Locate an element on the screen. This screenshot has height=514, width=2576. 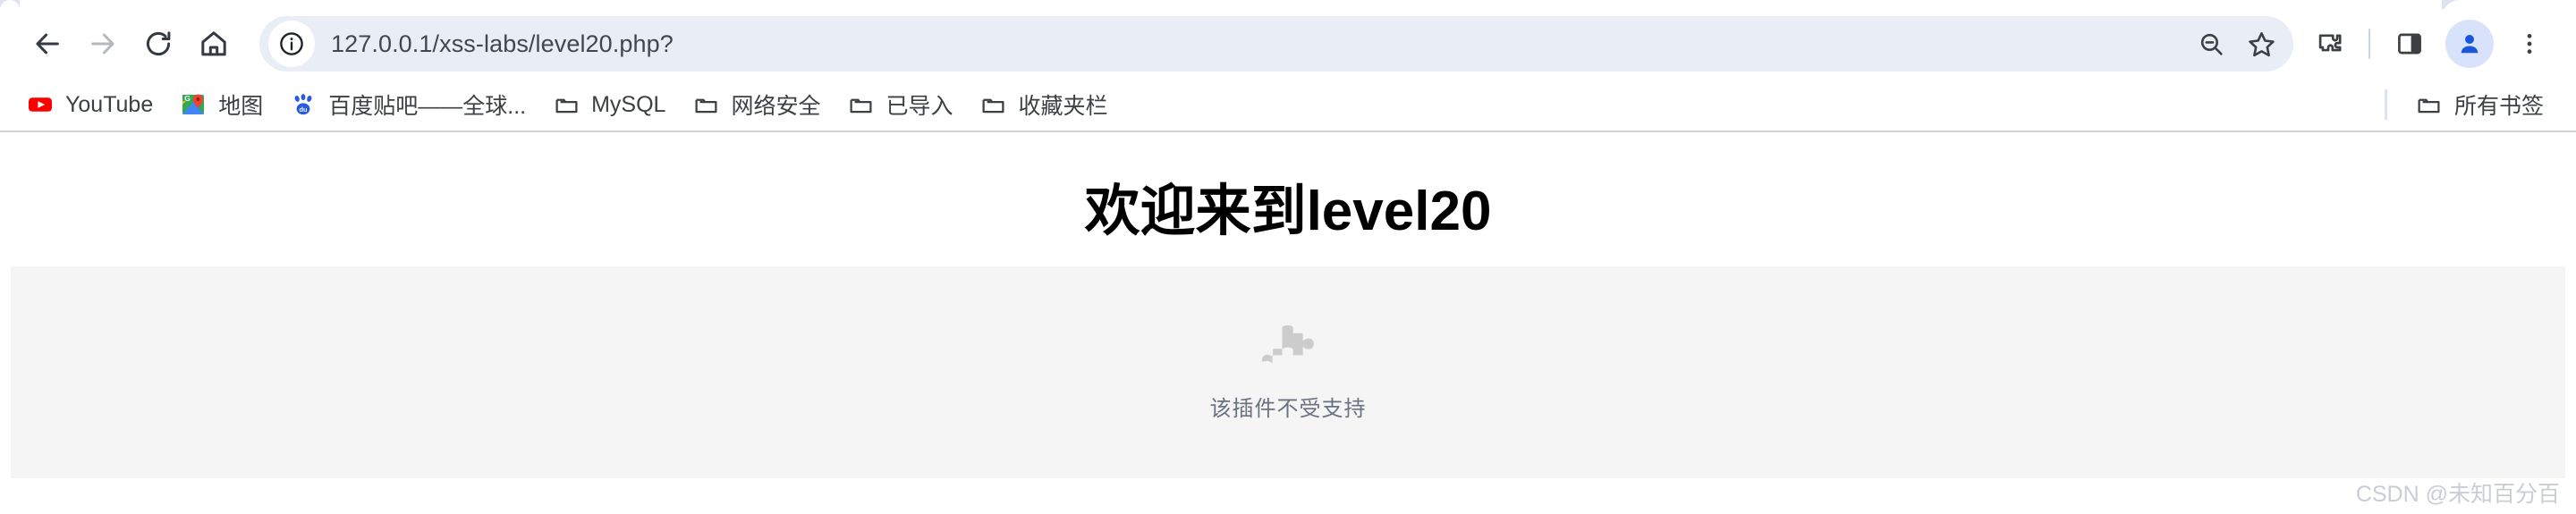
address-bar: 127.0.0.1/xss-labs/level20.php? is located at coordinates (1276, 44).